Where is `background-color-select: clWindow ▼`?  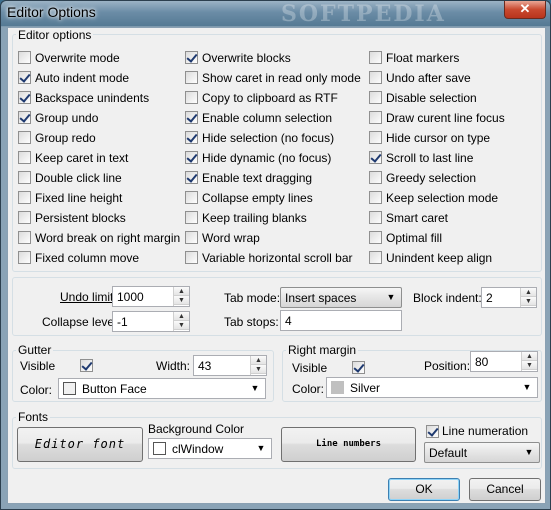 background-color-select: clWindow ▼ is located at coordinates (210, 448).